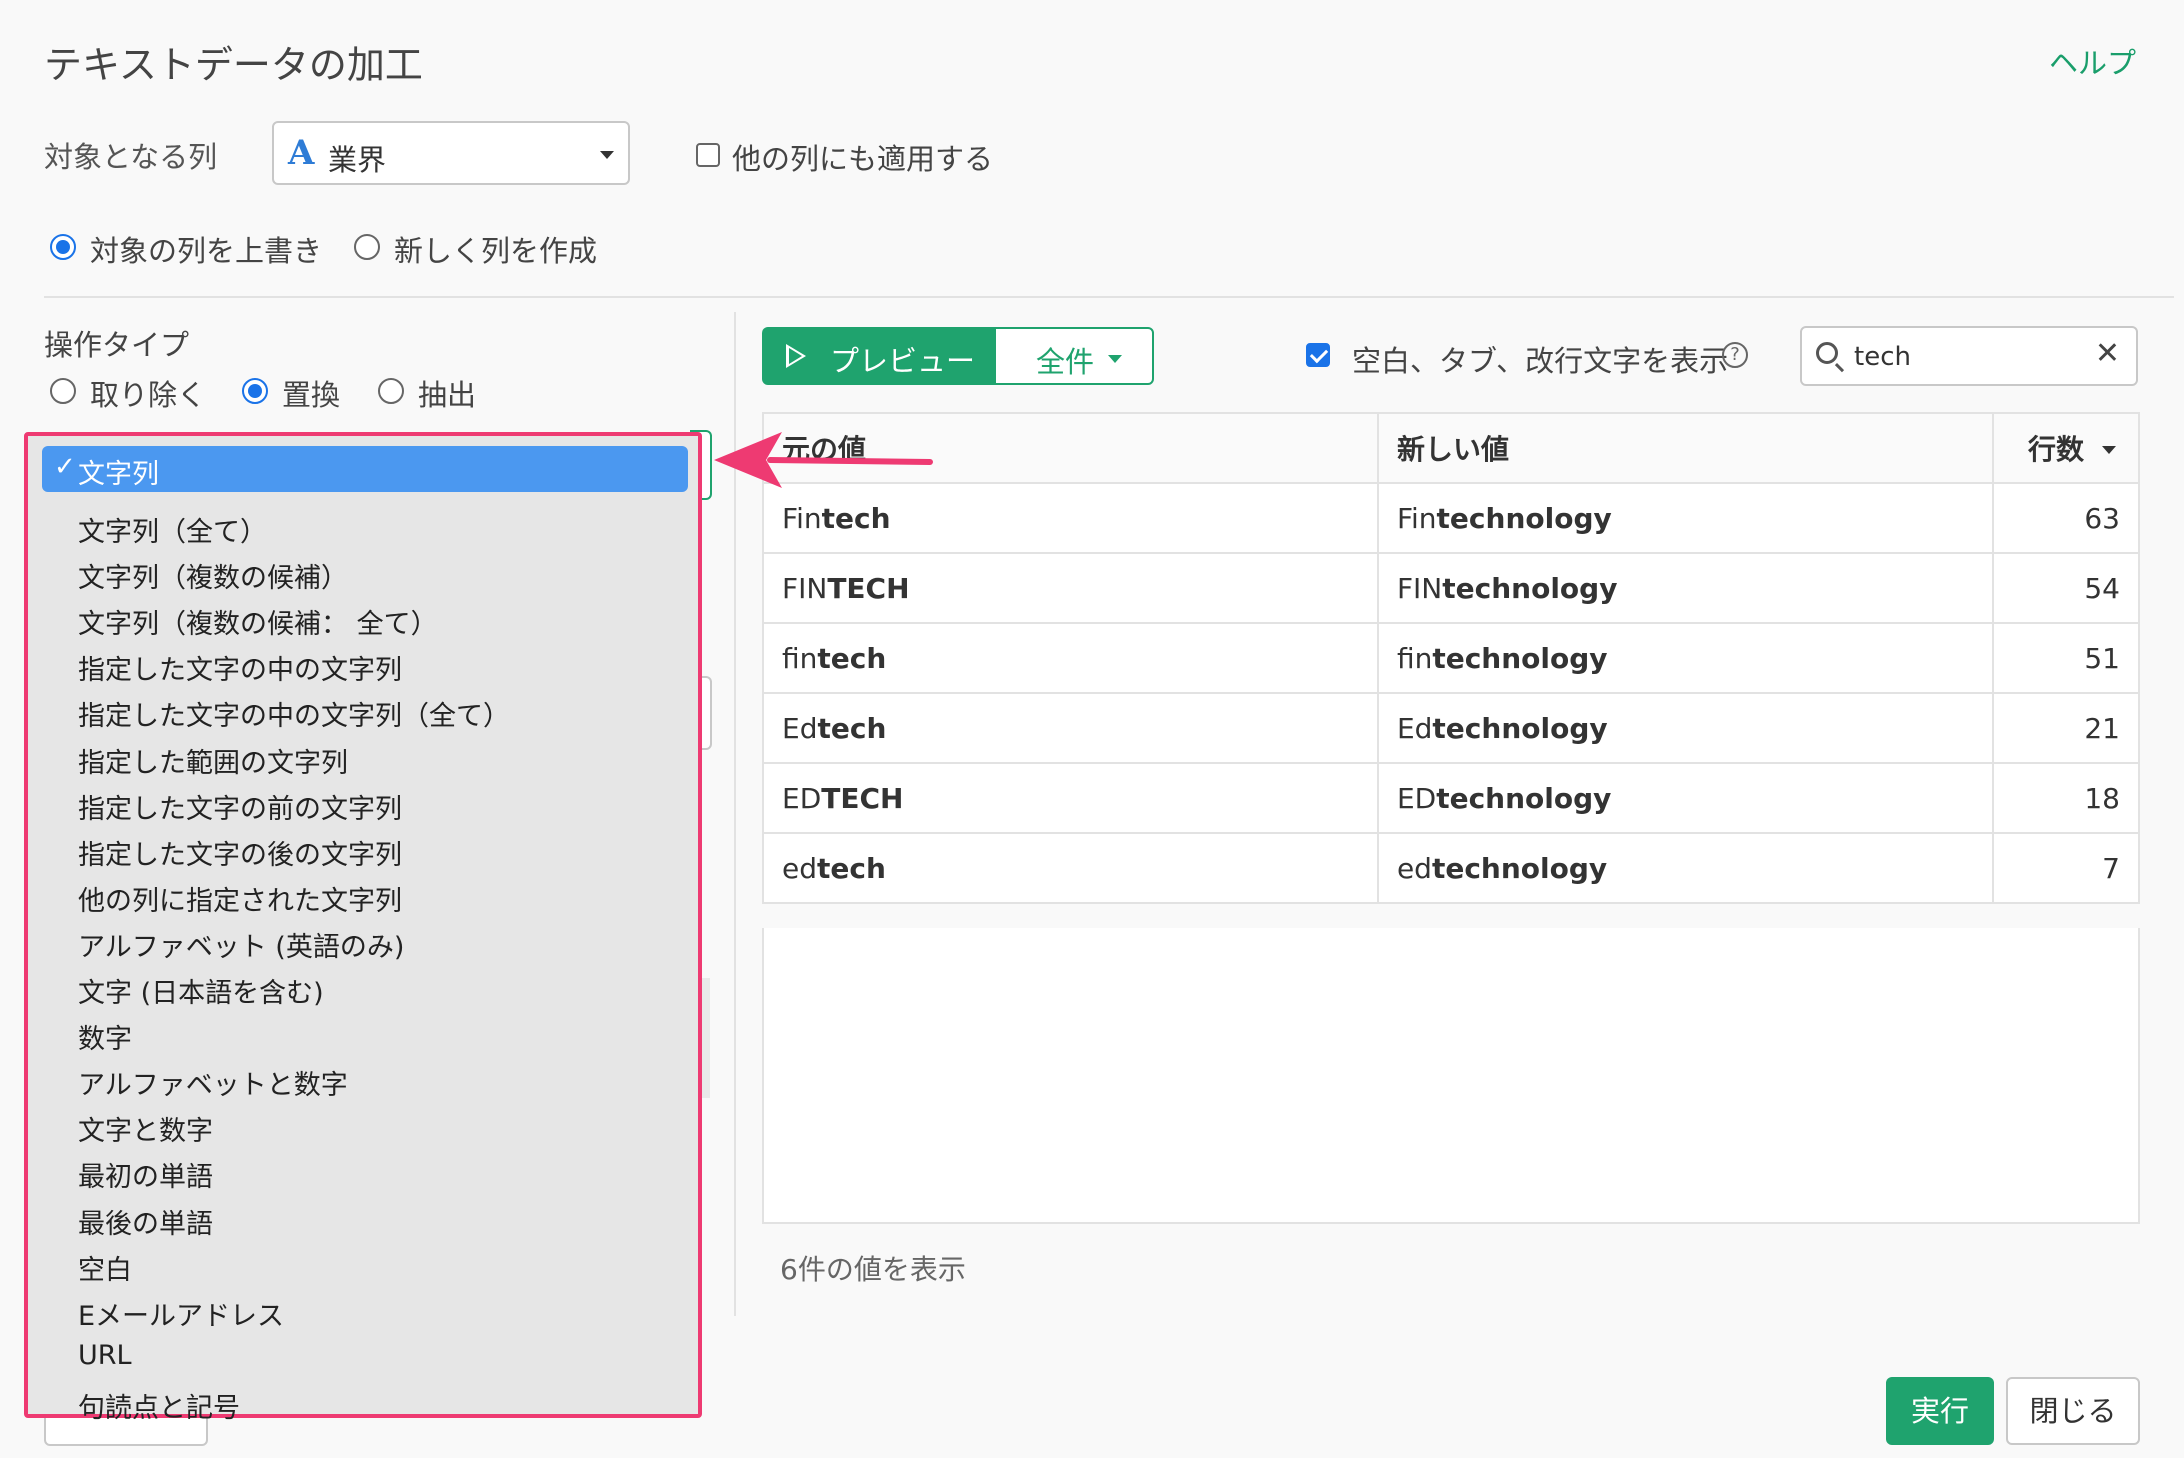  I want to click on new-value: edtechnology, so click(1685, 868).